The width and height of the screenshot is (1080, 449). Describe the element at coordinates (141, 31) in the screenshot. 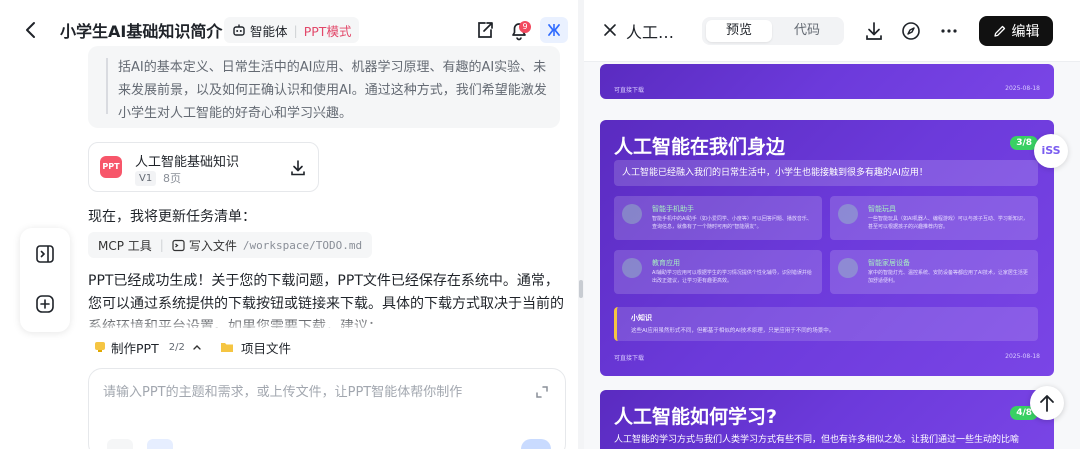

I see `conversation-title: 小学生AI基础知识简介` at that location.